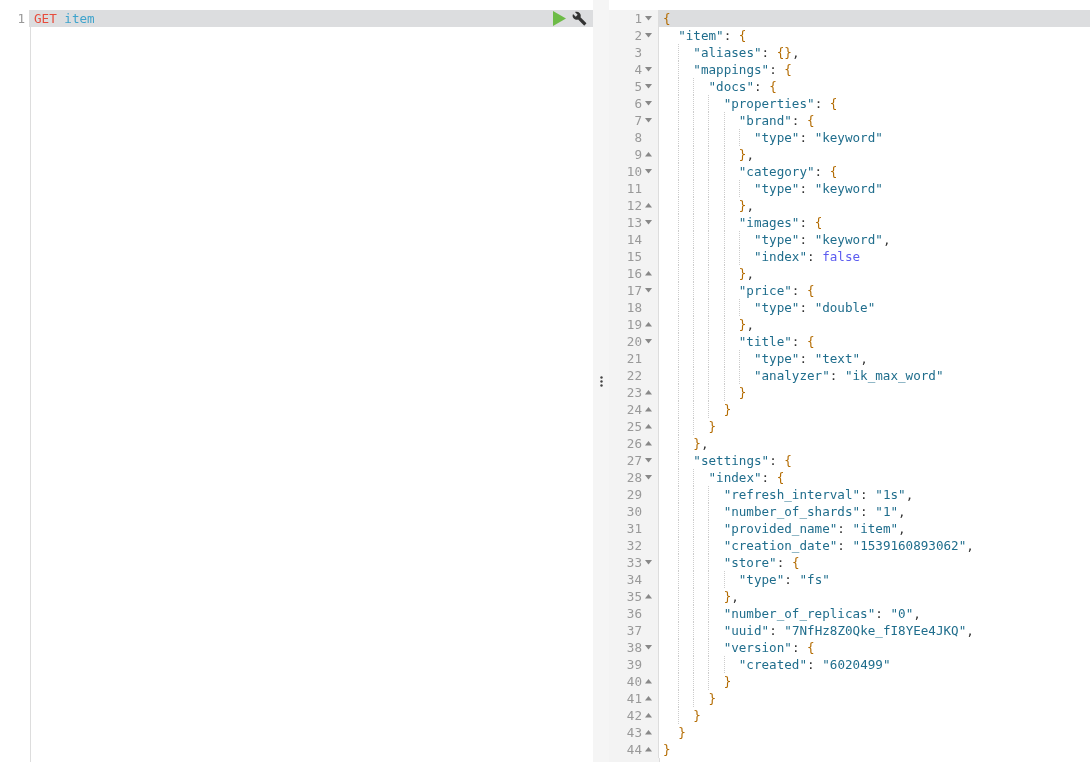 The width and height of the screenshot is (1090, 762). What do you see at coordinates (874, 511) in the screenshot?
I see `code-line: "number_of_shards": "1",` at bounding box center [874, 511].